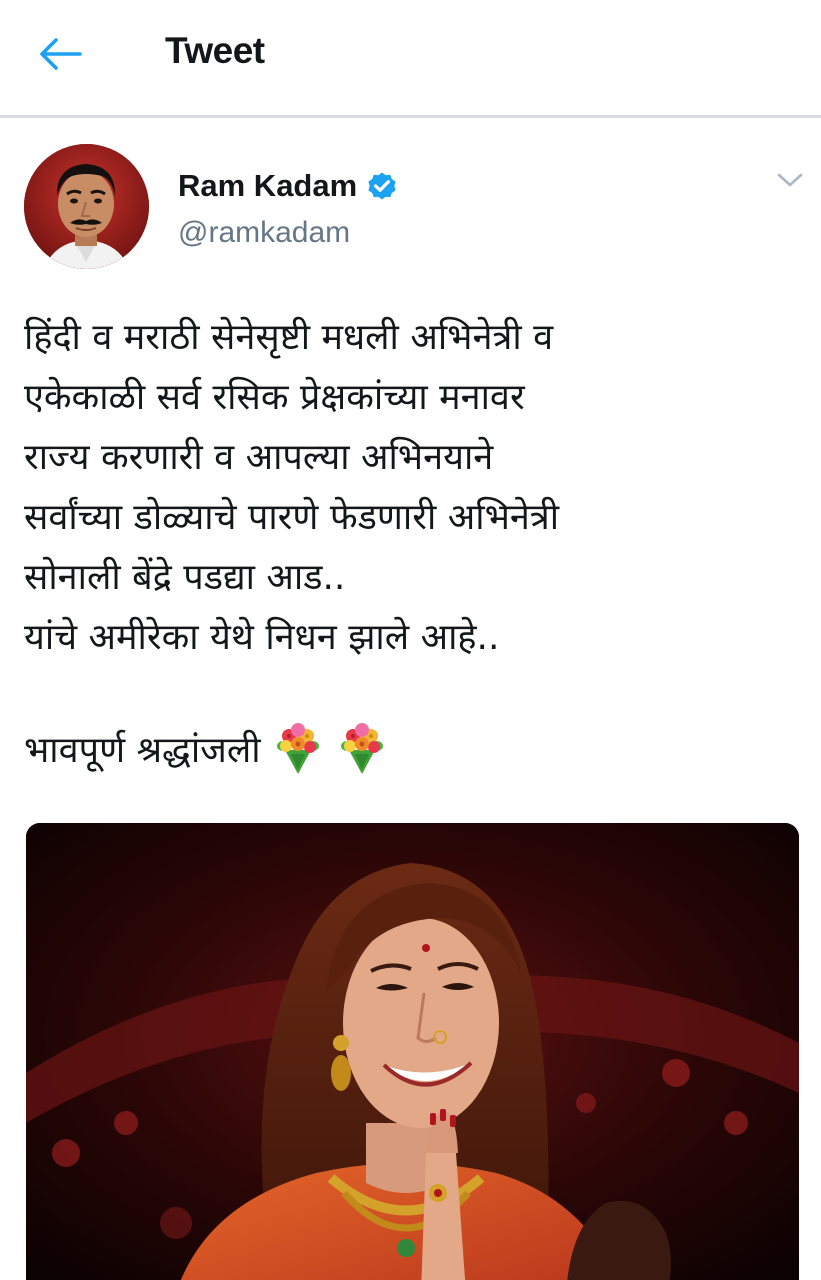 The height and width of the screenshot is (1280, 821). Describe the element at coordinates (274, 397) in the screenshot. I see `tweet-text-line: एकेकाळी सर्व रसिक प्रेक्षकांच्या मनावर` at that location.